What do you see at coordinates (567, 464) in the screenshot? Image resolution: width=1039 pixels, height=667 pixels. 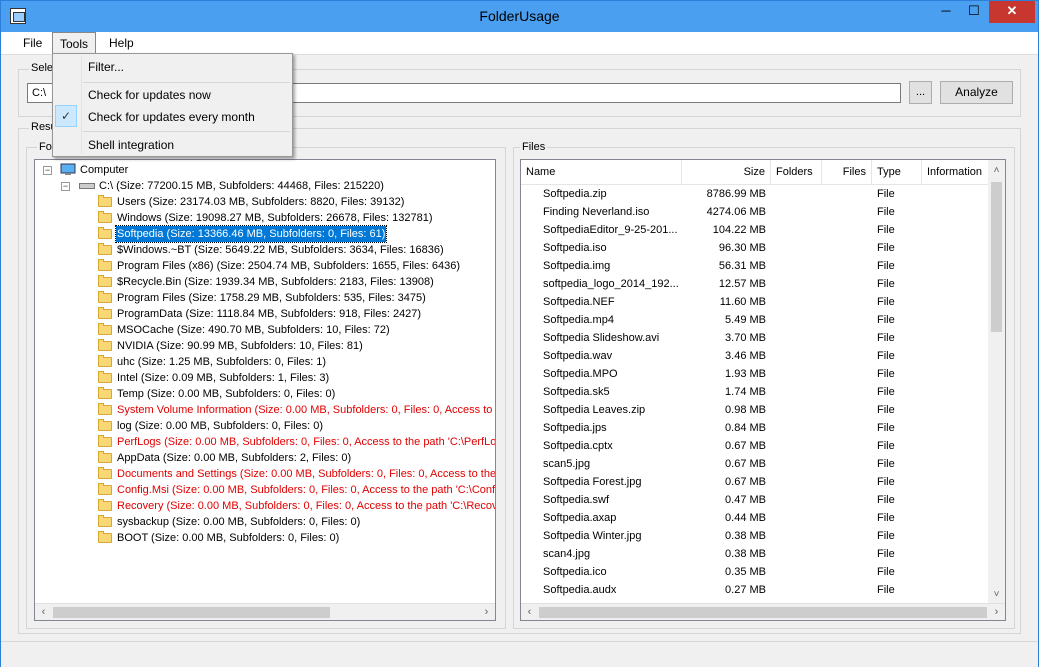 I see `file-name: scan5.jpg` at bounding box center [567, 464].